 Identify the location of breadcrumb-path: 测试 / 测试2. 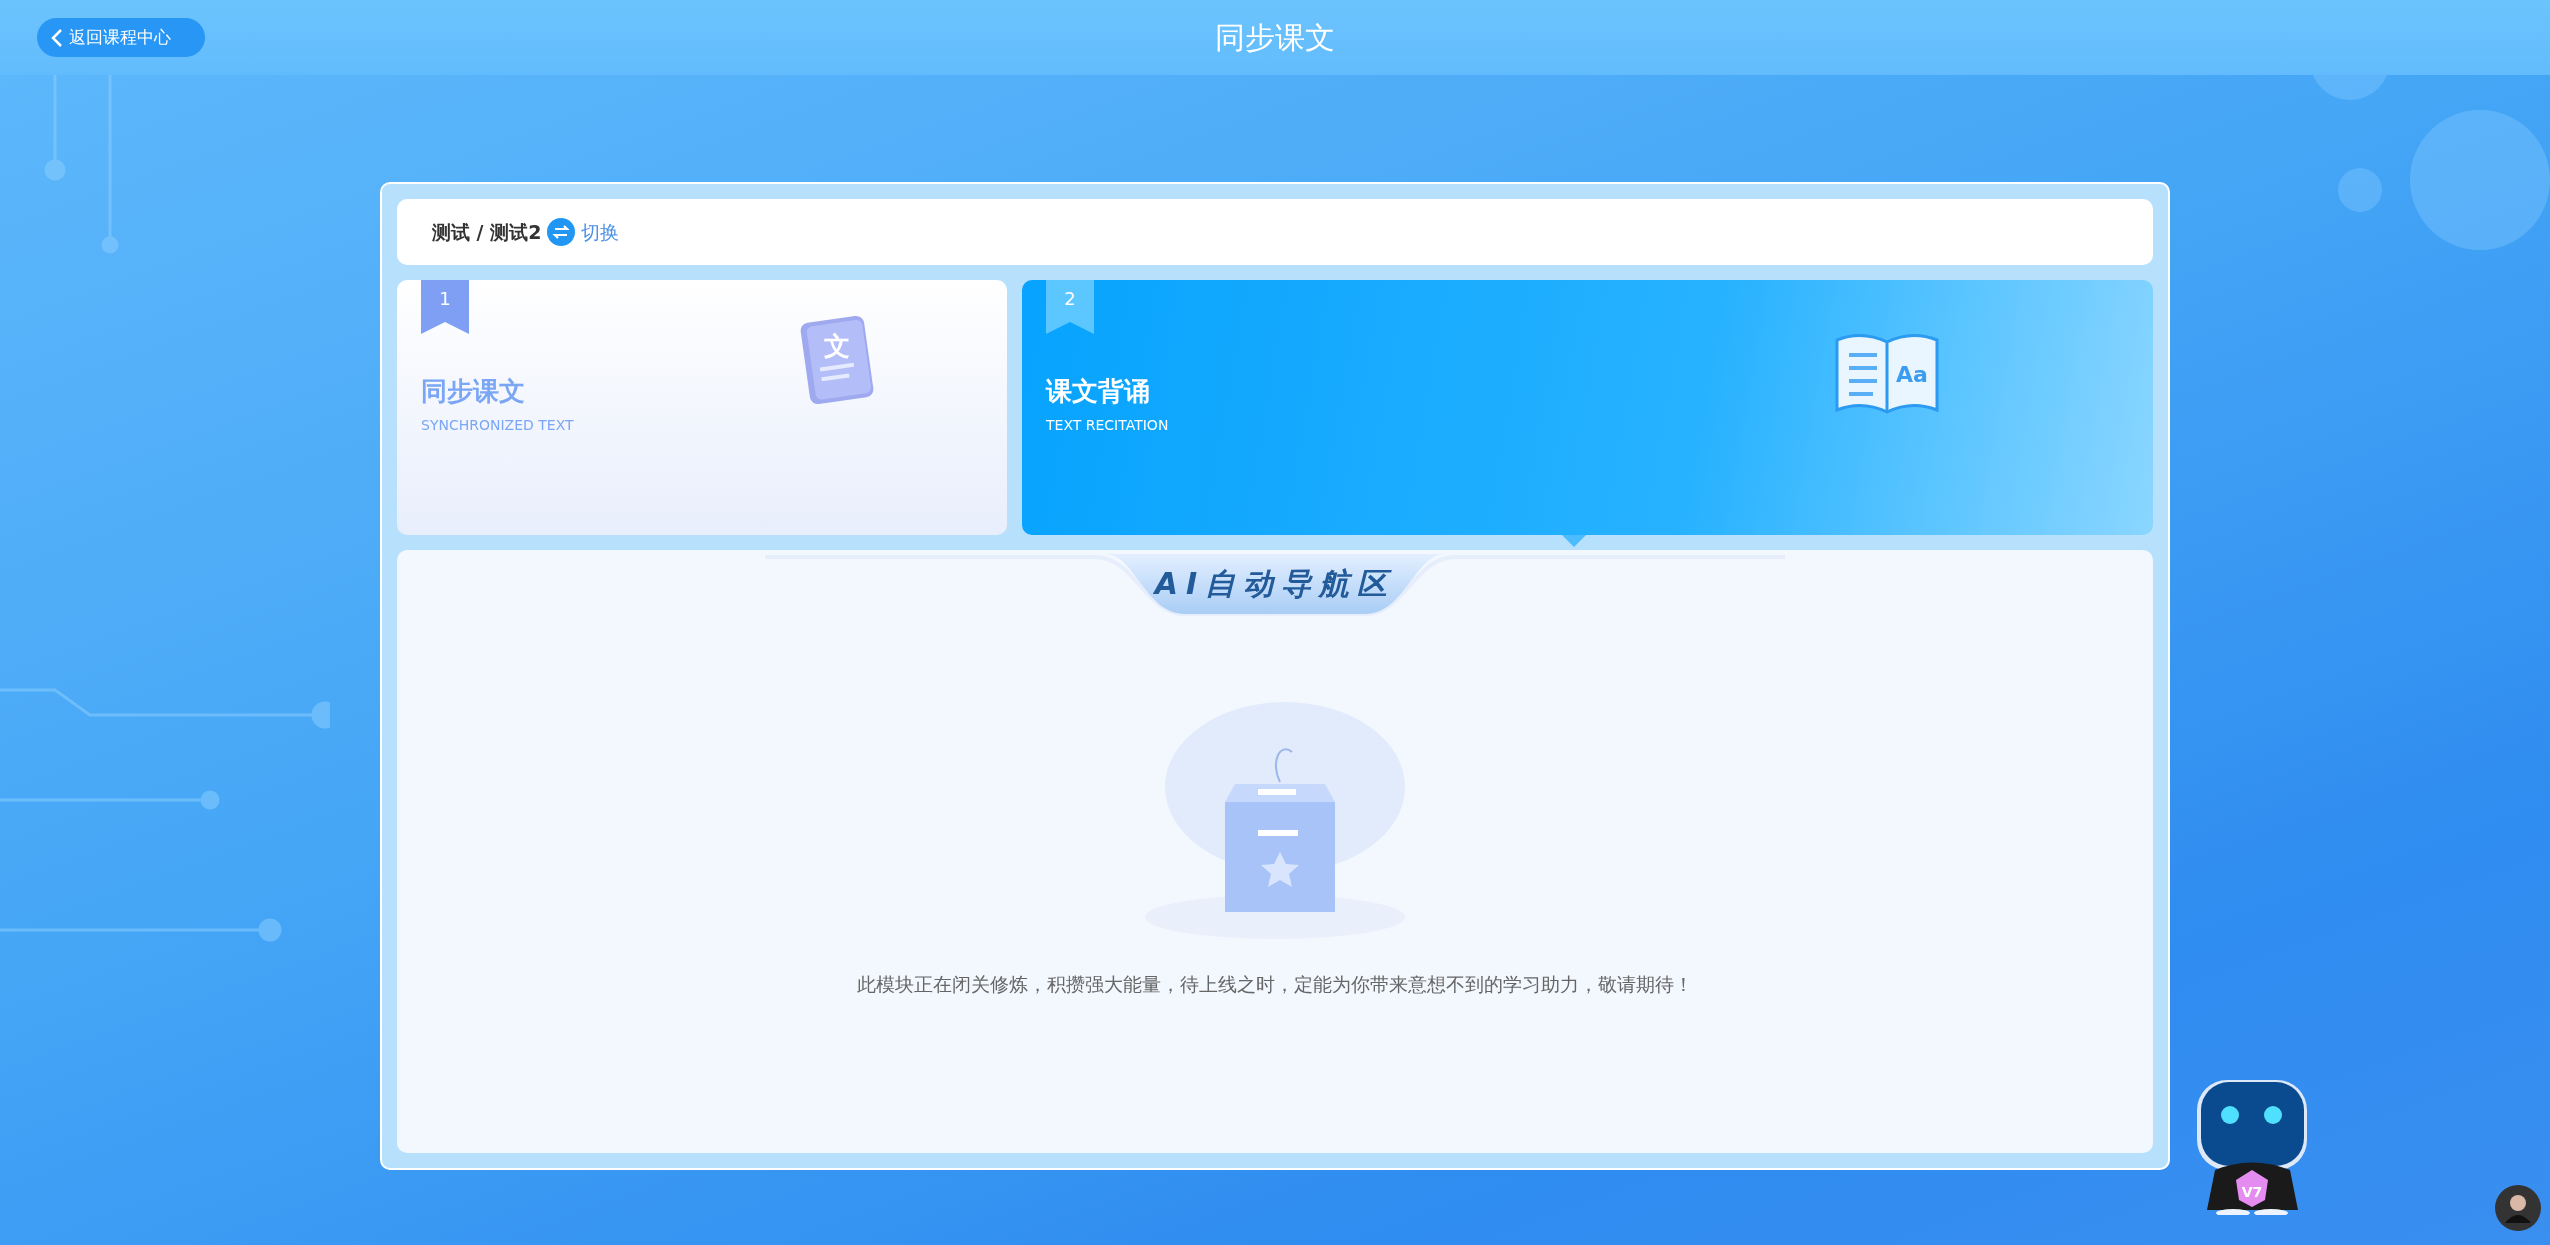
(487, 232).